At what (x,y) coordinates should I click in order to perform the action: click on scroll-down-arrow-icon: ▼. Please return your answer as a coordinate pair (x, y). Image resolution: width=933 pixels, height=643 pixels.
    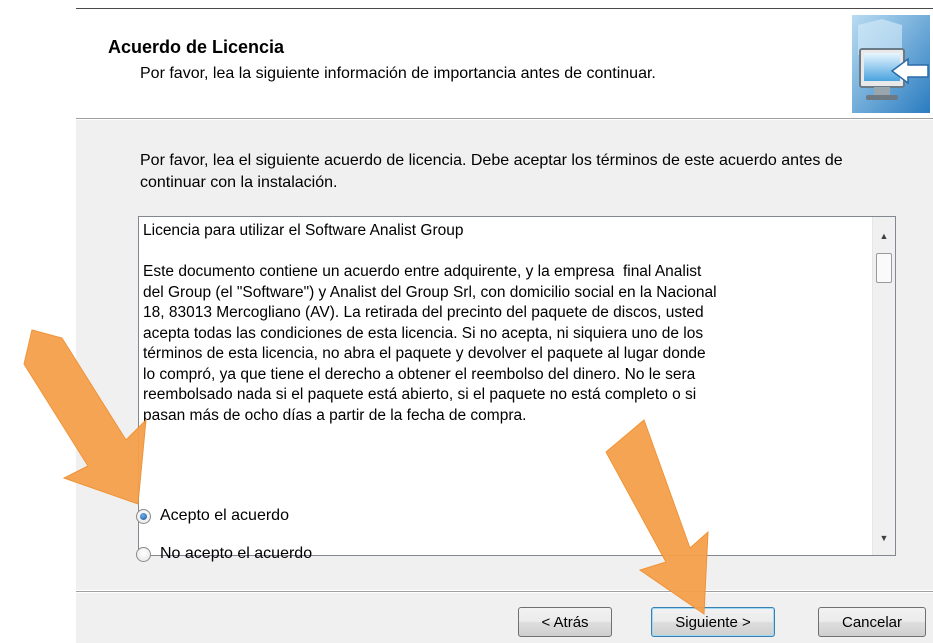
    Looking at the image, I should click on (884, 538).